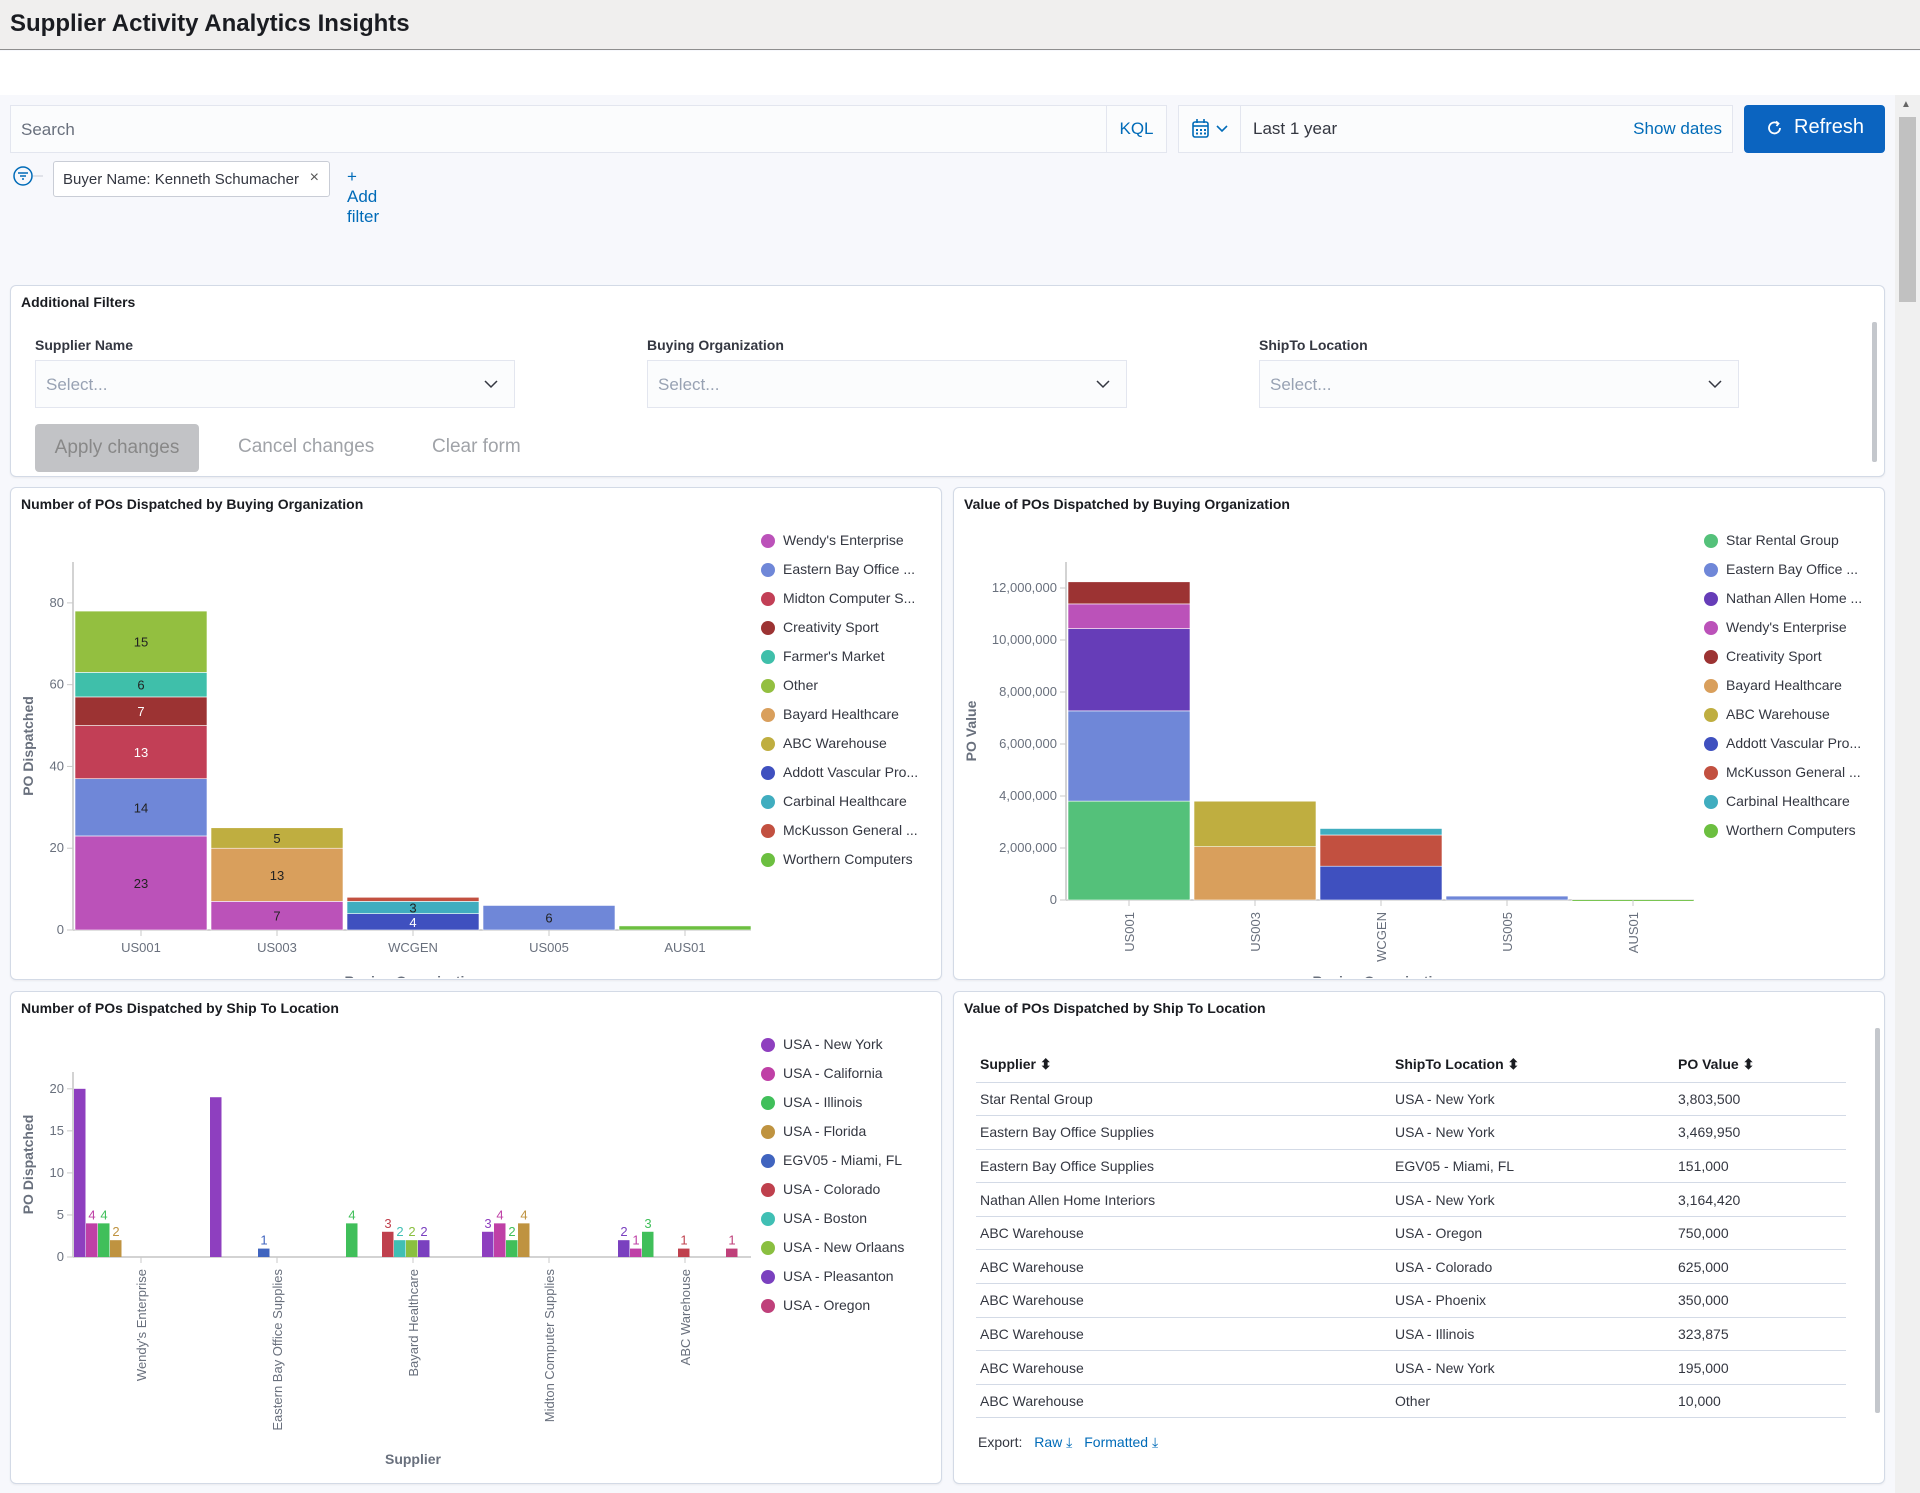 The height and width of the screenshot is (1493, 1920). I want to click on x-tick-label: Bayard Healthcare, so click(413, 1323).